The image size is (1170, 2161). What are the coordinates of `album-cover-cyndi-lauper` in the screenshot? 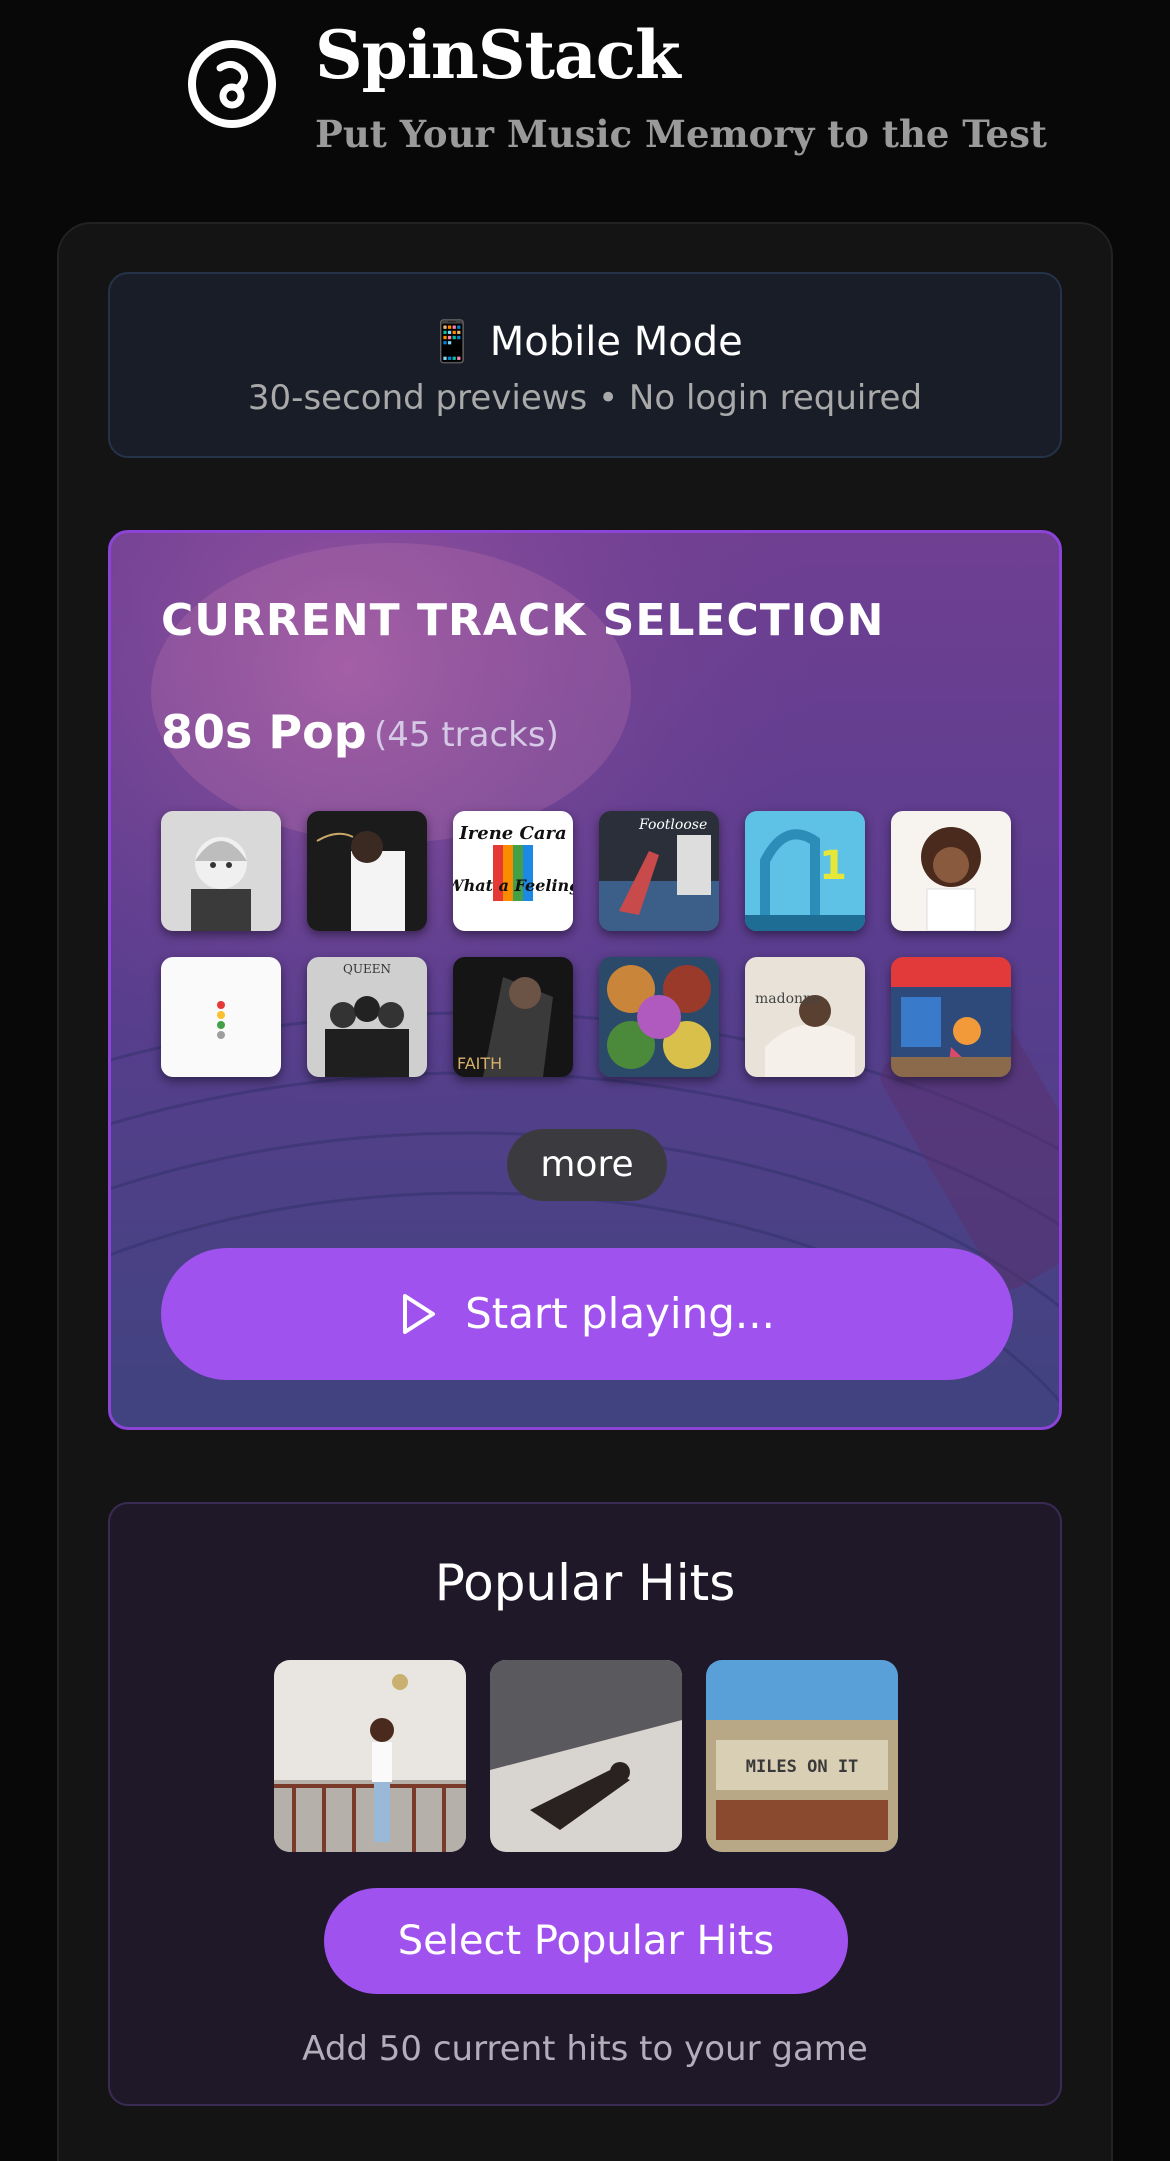 It's located at (951, 1017).